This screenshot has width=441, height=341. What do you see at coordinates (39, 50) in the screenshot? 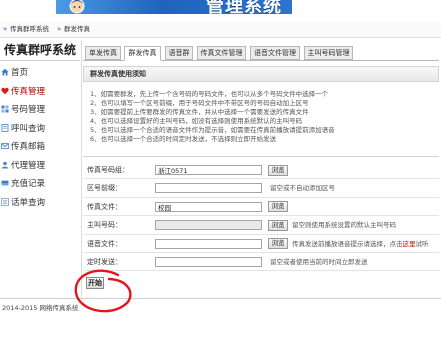
I see `sidebar-title: 传真群呼系统` at bounding box center [39, 50].